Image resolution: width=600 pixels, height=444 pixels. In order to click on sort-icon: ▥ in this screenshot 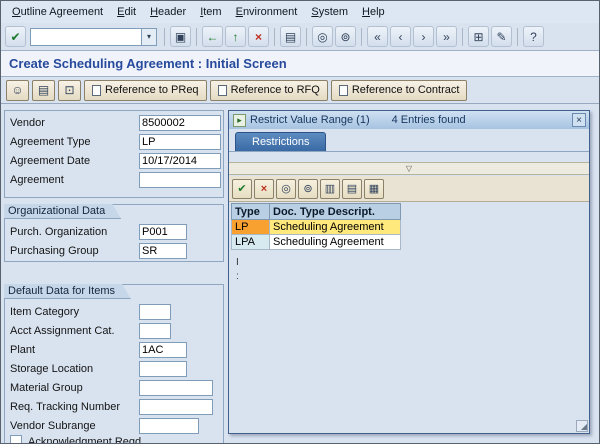, I will do `click(330, 188)`.